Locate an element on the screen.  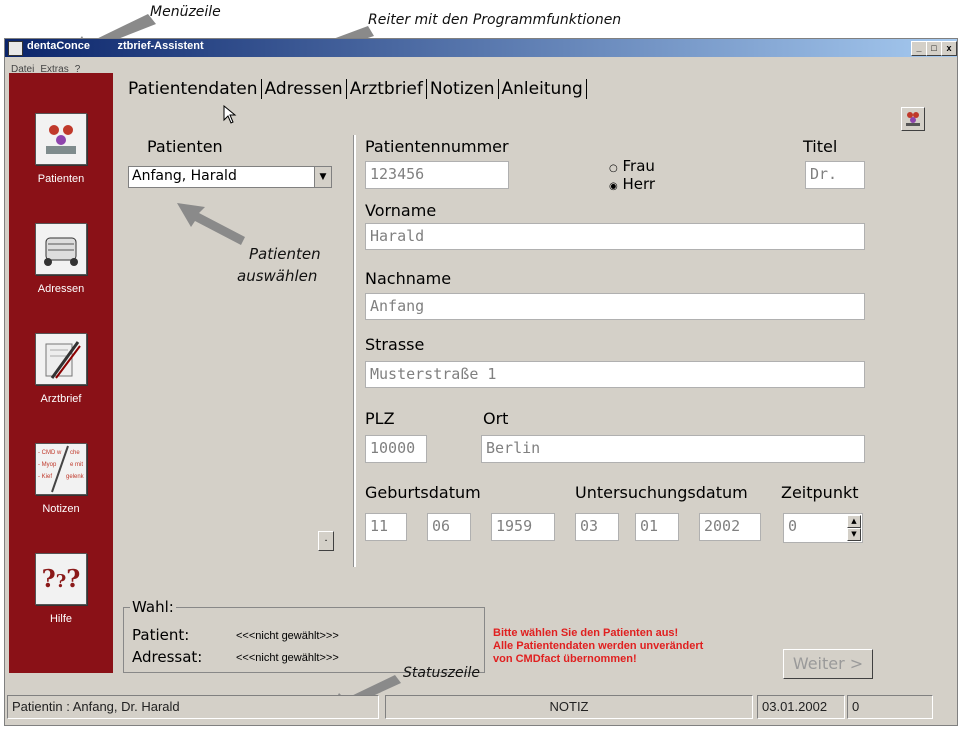
sidebar-item-adressen: Adressen is located at coordinates (61, 259).